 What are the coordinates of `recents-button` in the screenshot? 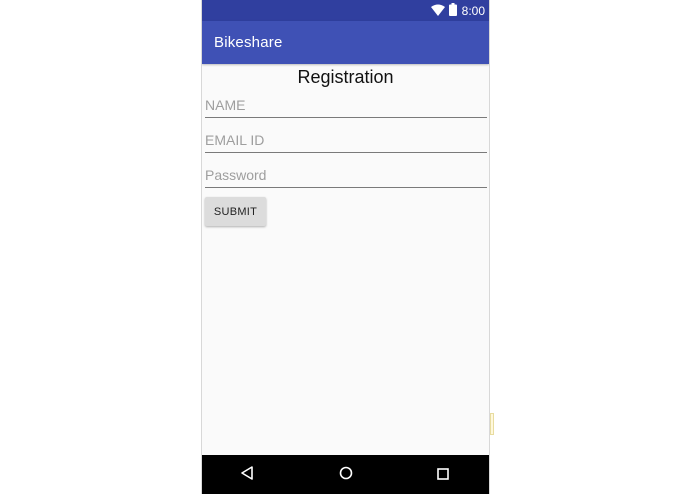 It's located at (443, 474).